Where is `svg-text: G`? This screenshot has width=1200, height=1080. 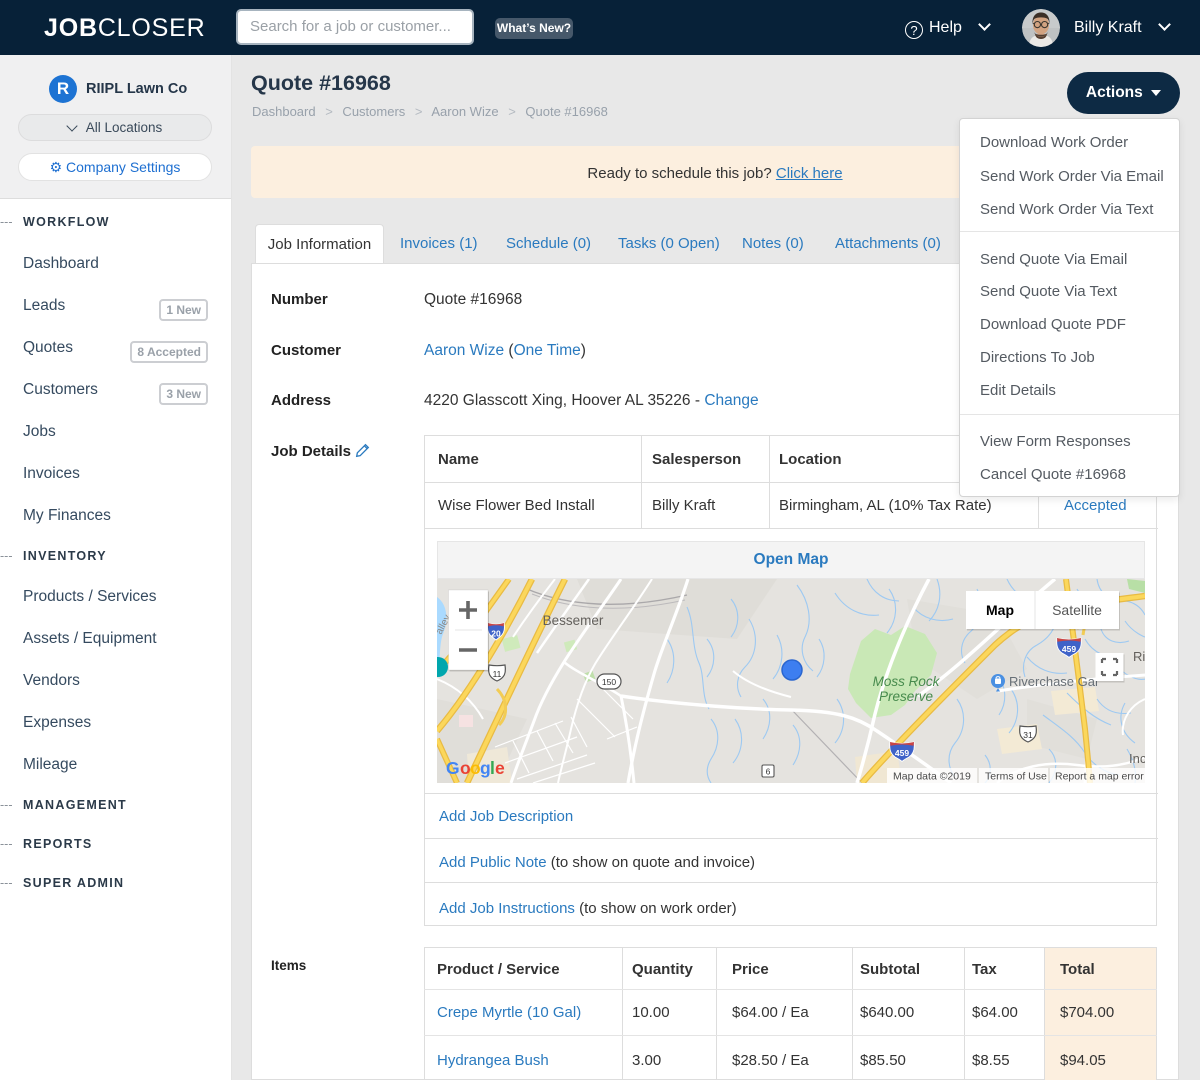 svg-text: G is located at coordinates (453, 768).